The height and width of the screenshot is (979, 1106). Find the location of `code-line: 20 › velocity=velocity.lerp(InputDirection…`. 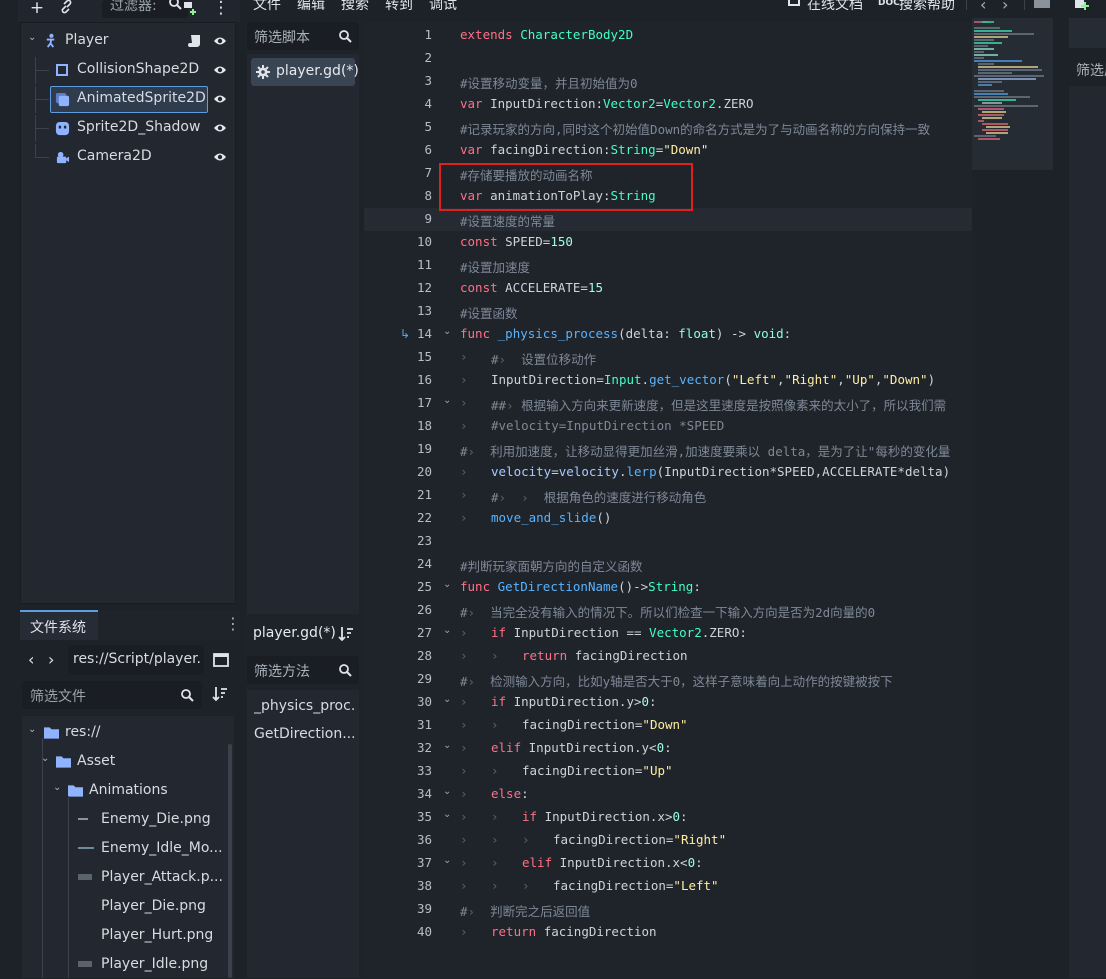

code-line: 20 › velocity=velocity.lerp(InputDirection… is located at coordinates (668, 472).